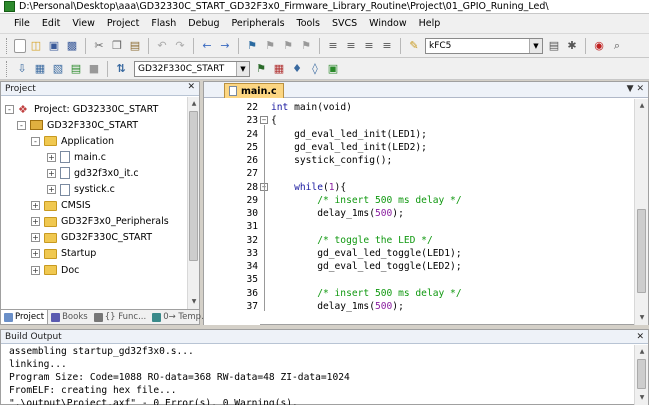  Describe the element at coordinates (387, 24) in the screenshot. I see `menu-item-window: Window` at that location.